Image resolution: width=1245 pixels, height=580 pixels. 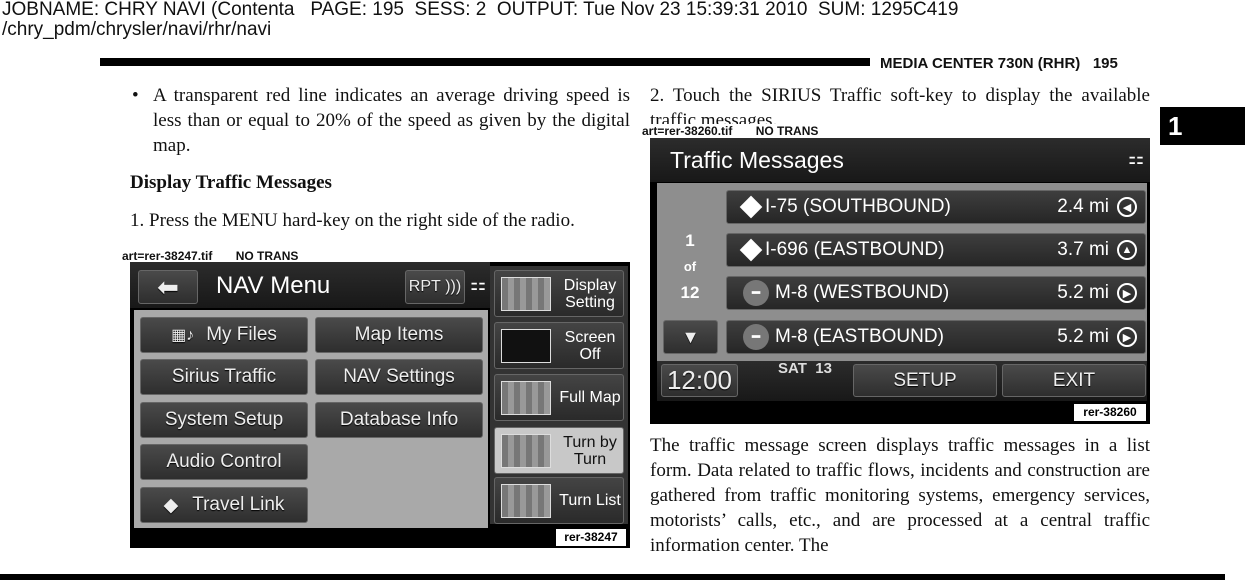 I want to click on chapter-tab: 1, so click(x=1202, y=126).